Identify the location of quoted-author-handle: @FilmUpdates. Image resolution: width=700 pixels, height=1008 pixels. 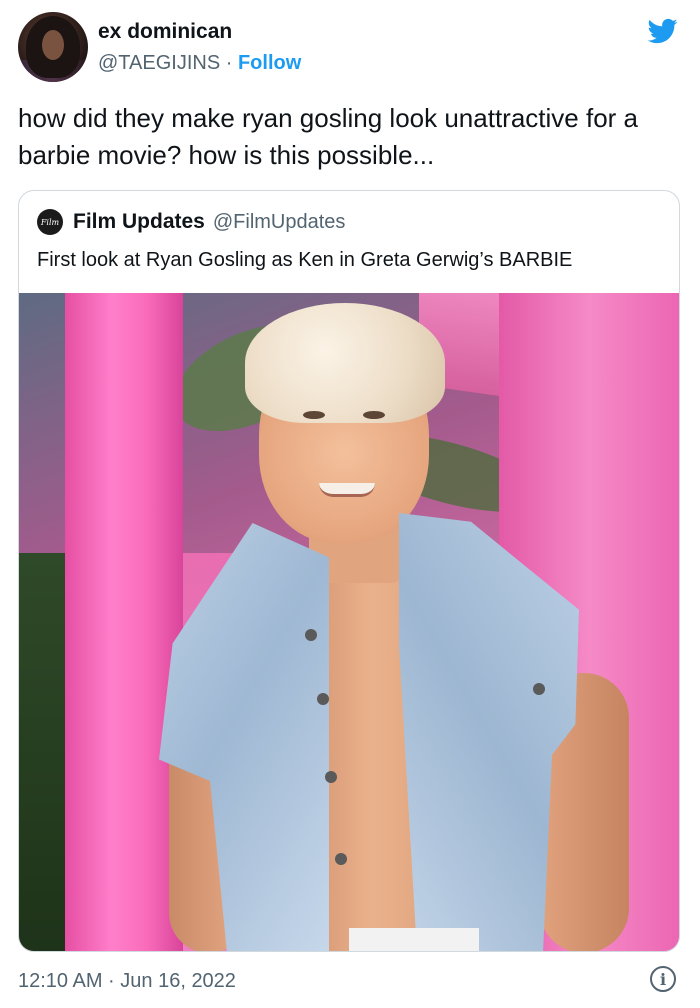
(279, 222).